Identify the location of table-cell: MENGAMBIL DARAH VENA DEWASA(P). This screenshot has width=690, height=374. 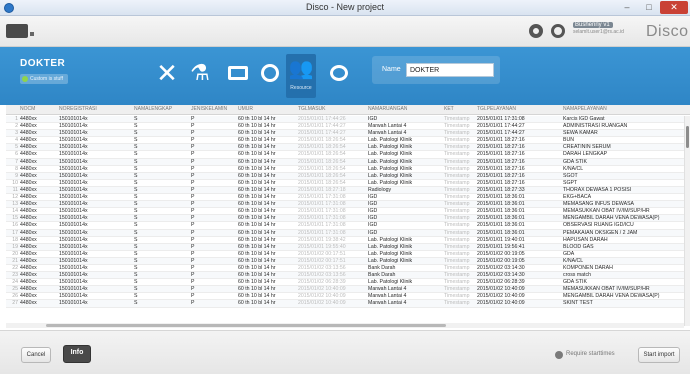
(611, 296).